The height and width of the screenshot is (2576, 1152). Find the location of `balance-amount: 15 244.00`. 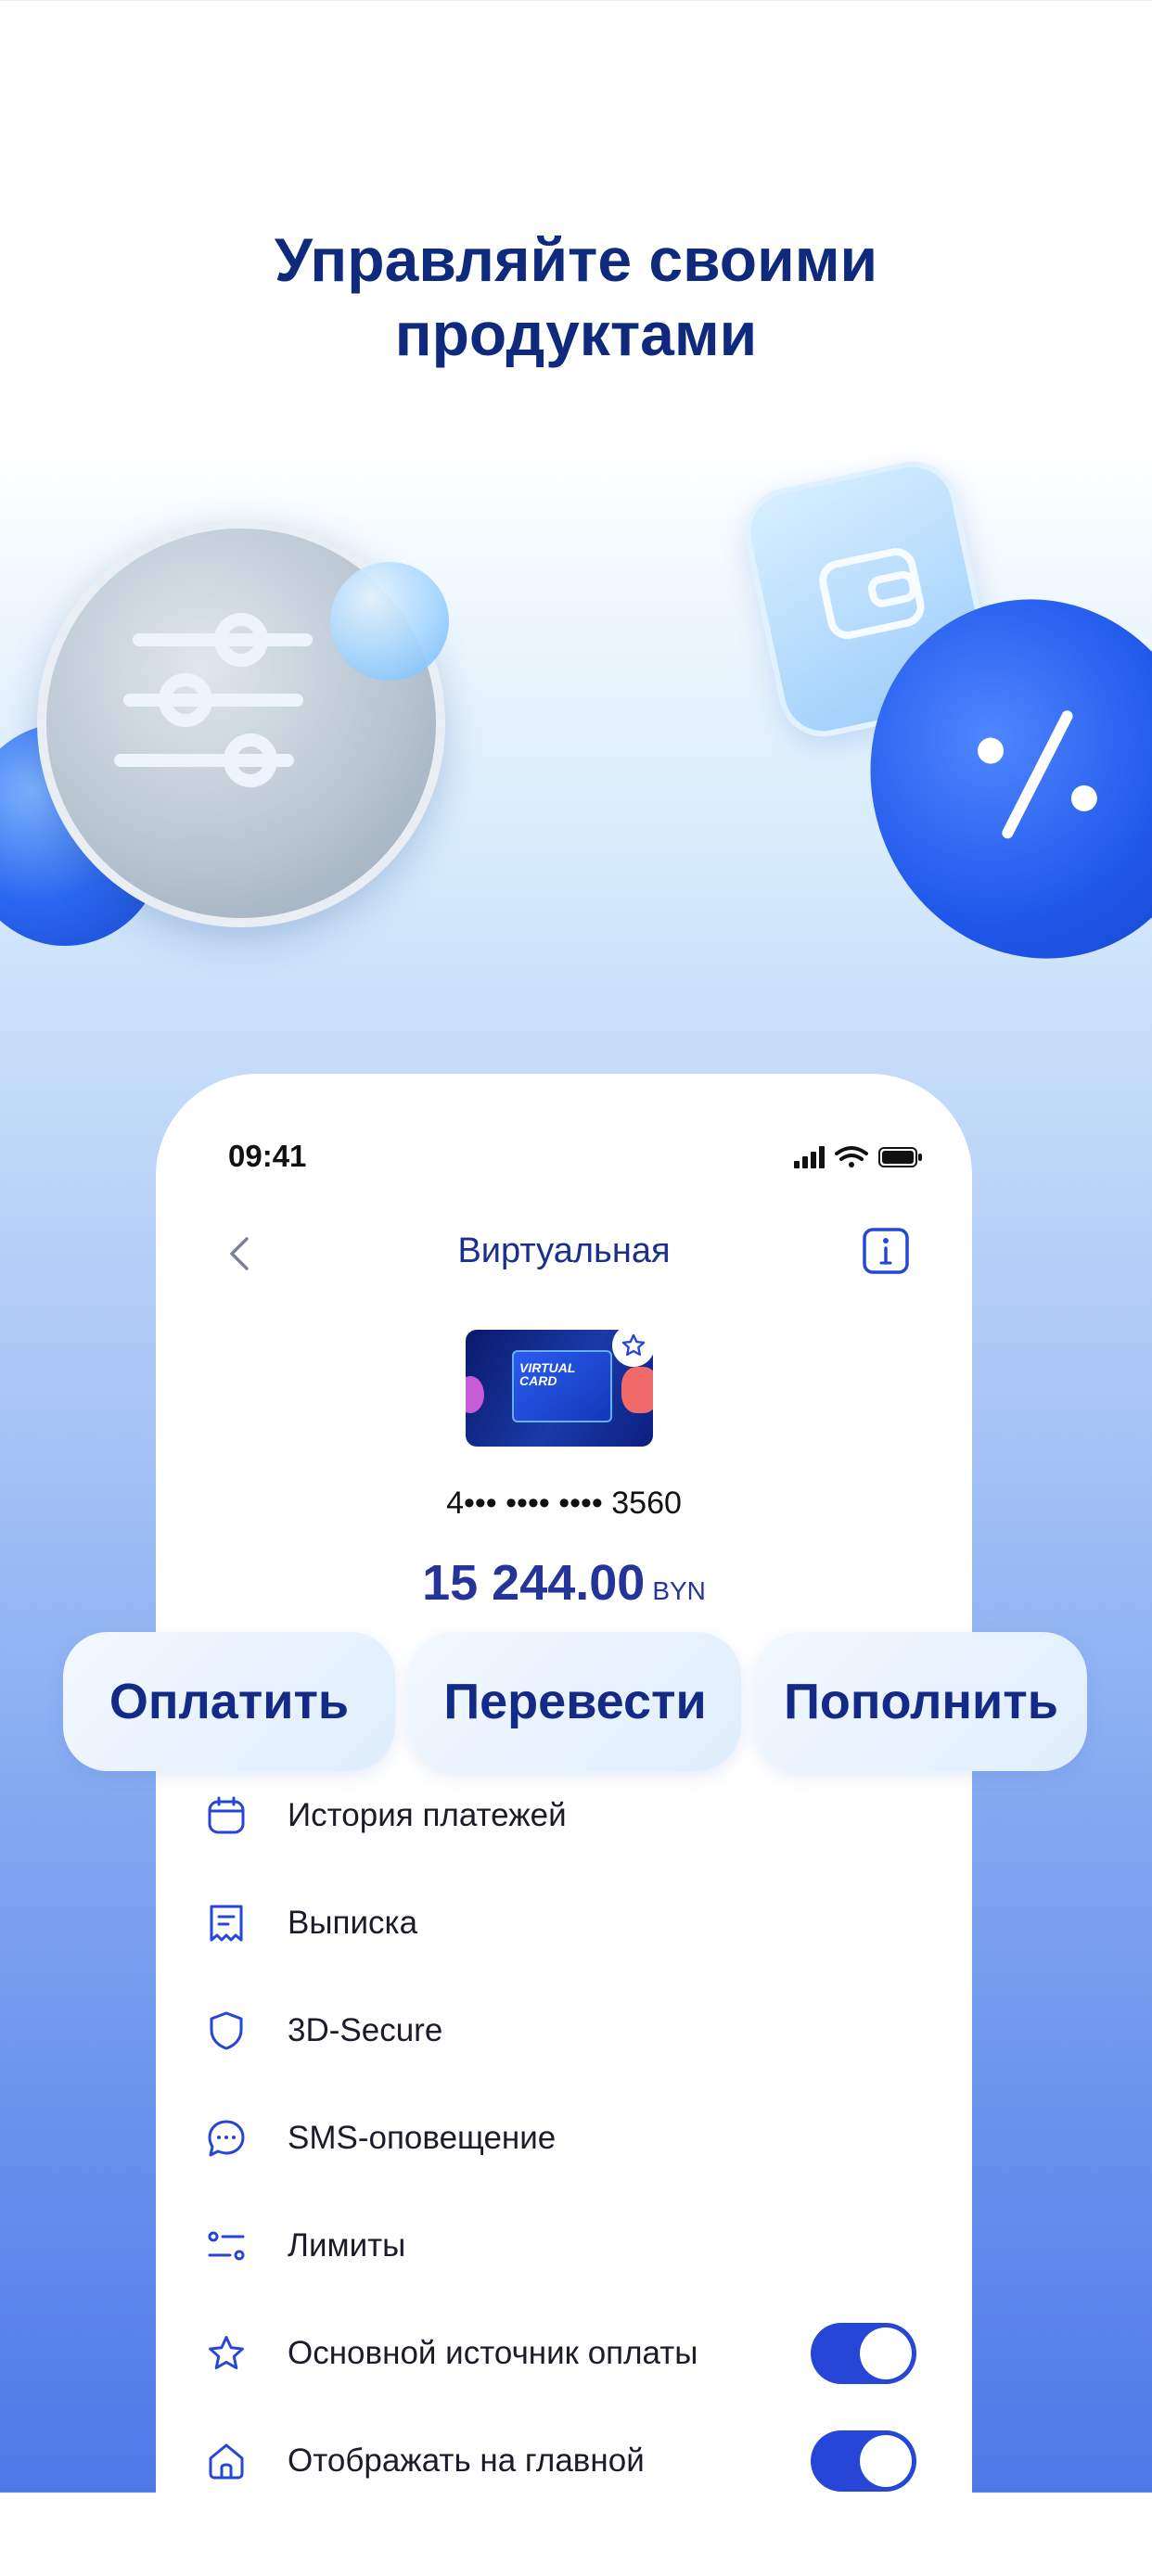

balance-amount: 15 244.00 is located at coordinates (534, 1583).